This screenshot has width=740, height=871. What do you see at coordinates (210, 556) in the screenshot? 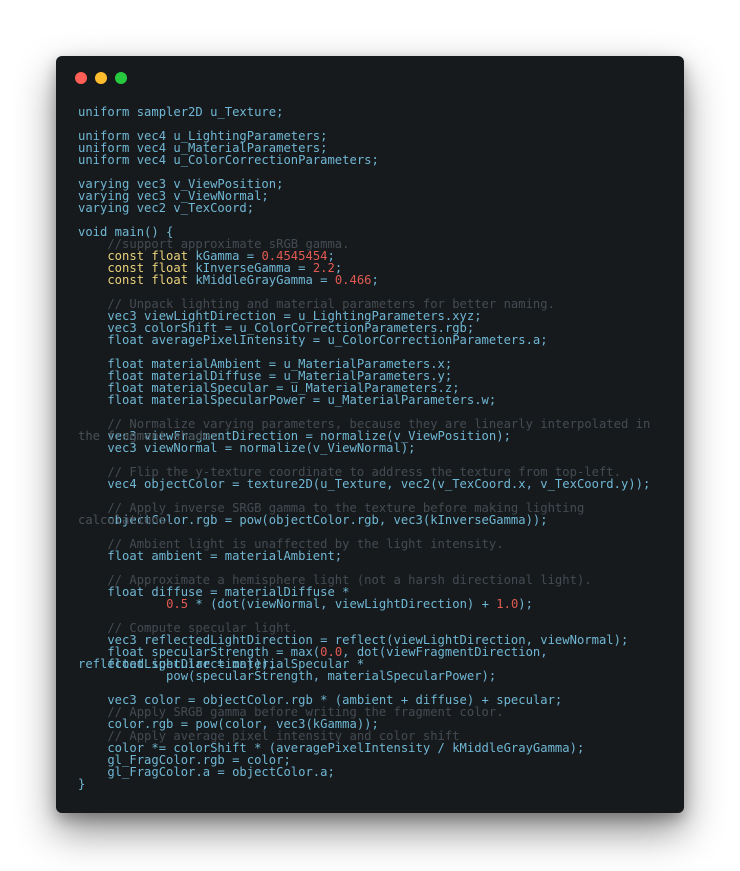
I see `code-token: float ambient = materialAmbient;` at bounding box center [210, 556].